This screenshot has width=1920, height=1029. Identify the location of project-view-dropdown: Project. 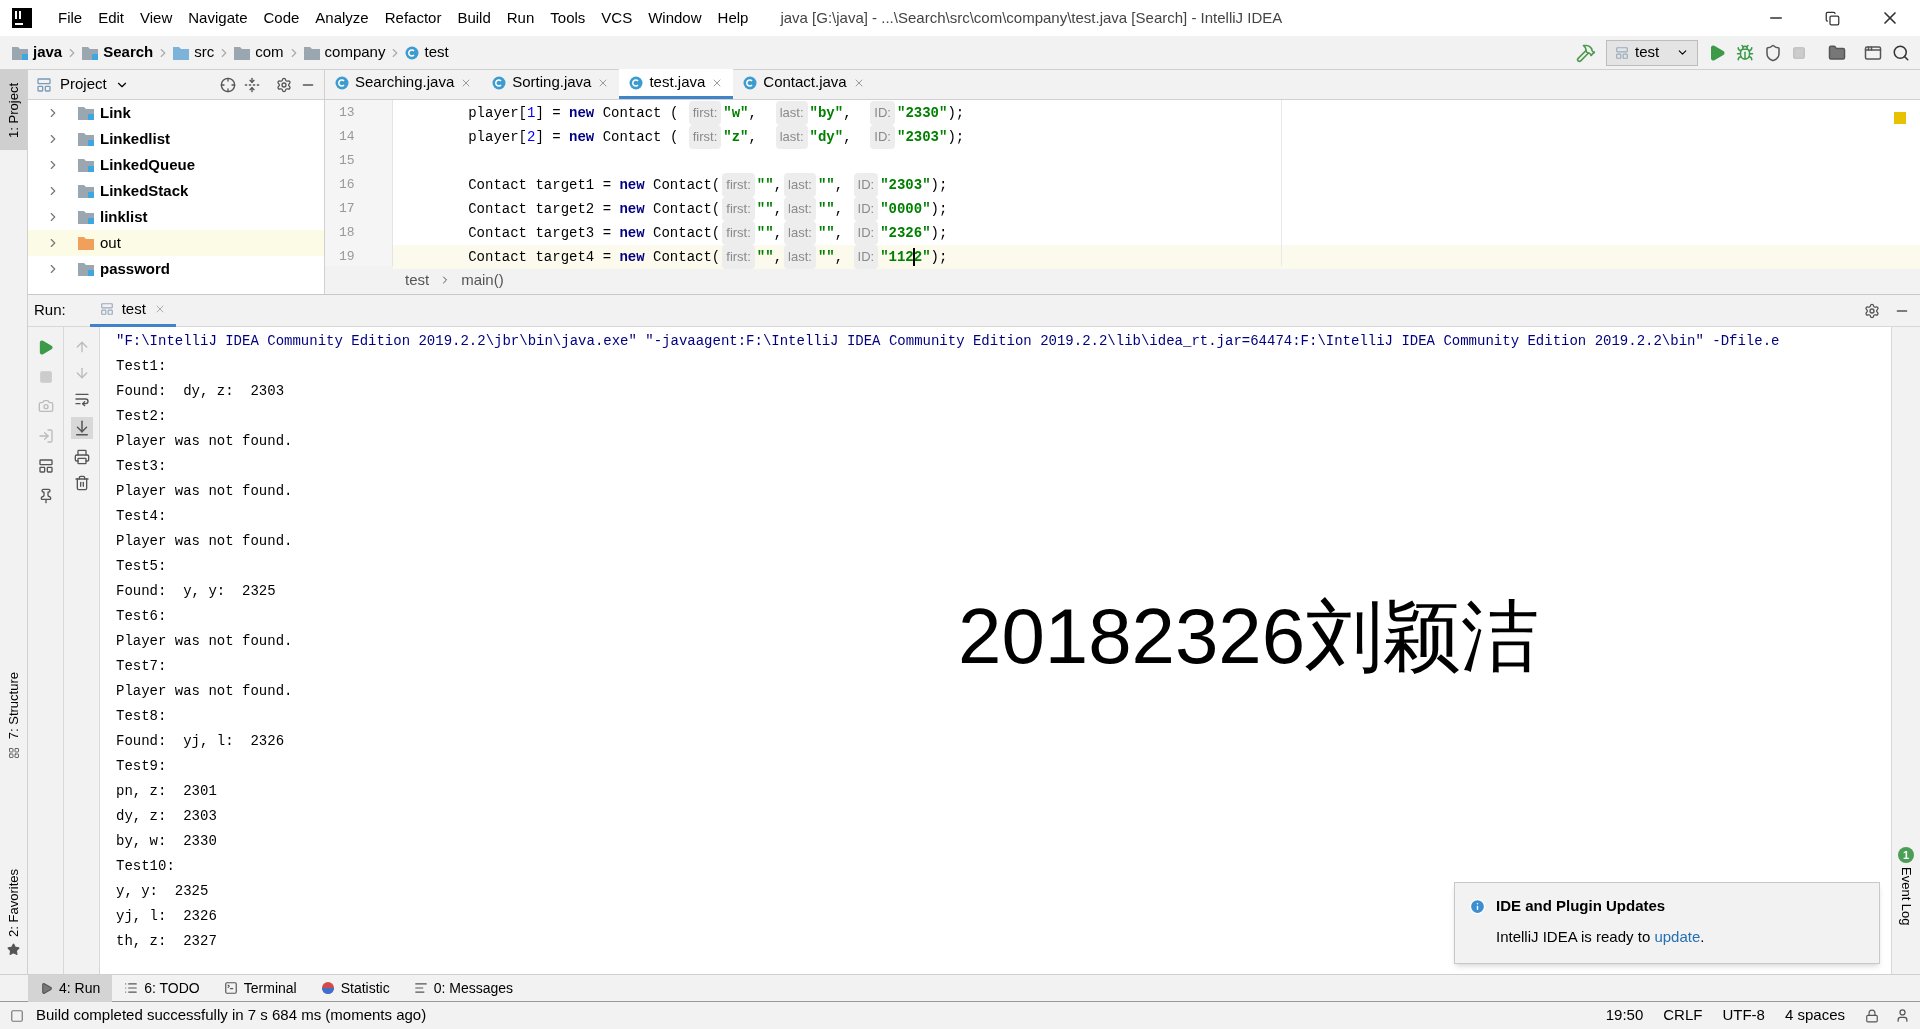
(83, 84).